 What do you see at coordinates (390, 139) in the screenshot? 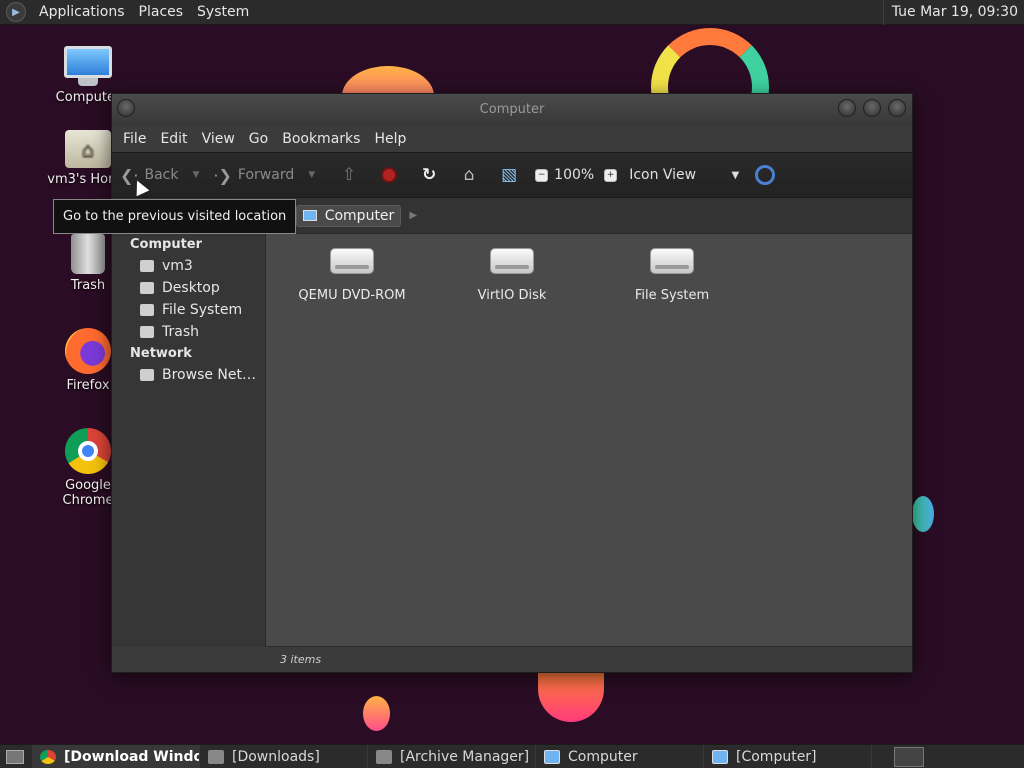
I see `menu-help: Help` at bounding box center [390, 139].